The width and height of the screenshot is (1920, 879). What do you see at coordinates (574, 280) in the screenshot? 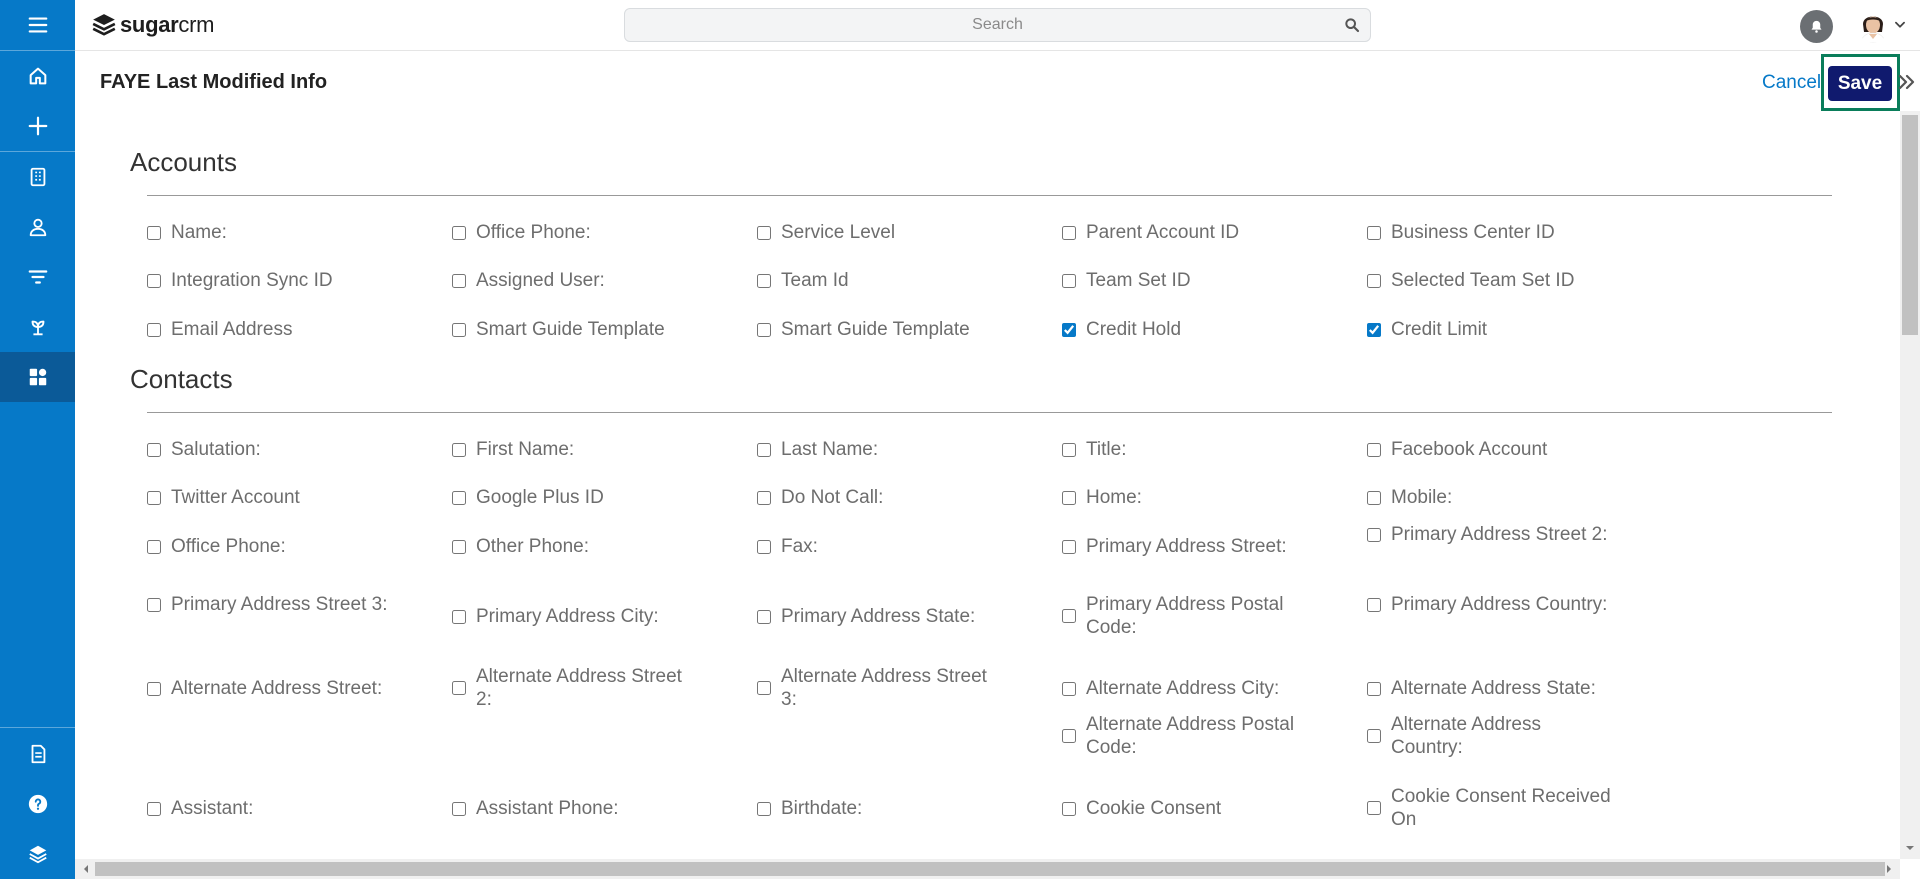
I see `field-option: Assigned User:` at bounding box center [574, 280].